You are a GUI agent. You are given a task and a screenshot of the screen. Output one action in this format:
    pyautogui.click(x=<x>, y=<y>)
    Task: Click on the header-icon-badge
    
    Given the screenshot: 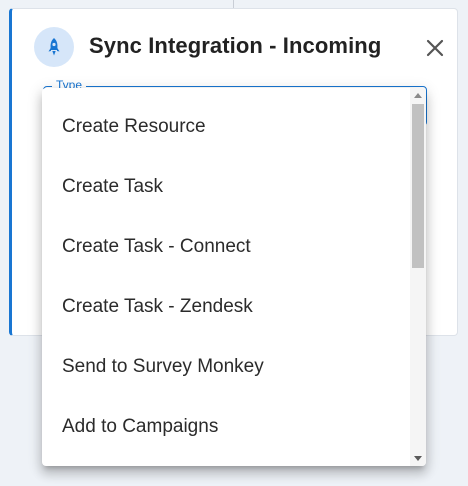 What is the action you would take?
    pyautogui.click(x=54, y=47)
    